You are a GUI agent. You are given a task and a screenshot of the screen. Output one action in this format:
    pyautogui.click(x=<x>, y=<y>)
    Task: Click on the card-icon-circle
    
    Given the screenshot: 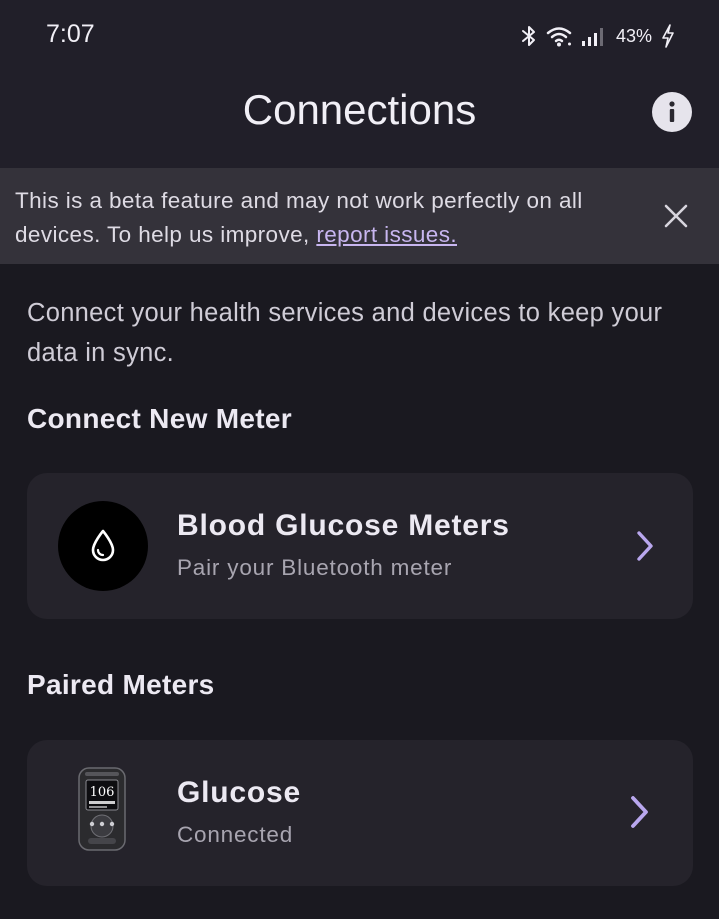 What is the action you would take?
    pyautogui.click(x=103, y=546)
    